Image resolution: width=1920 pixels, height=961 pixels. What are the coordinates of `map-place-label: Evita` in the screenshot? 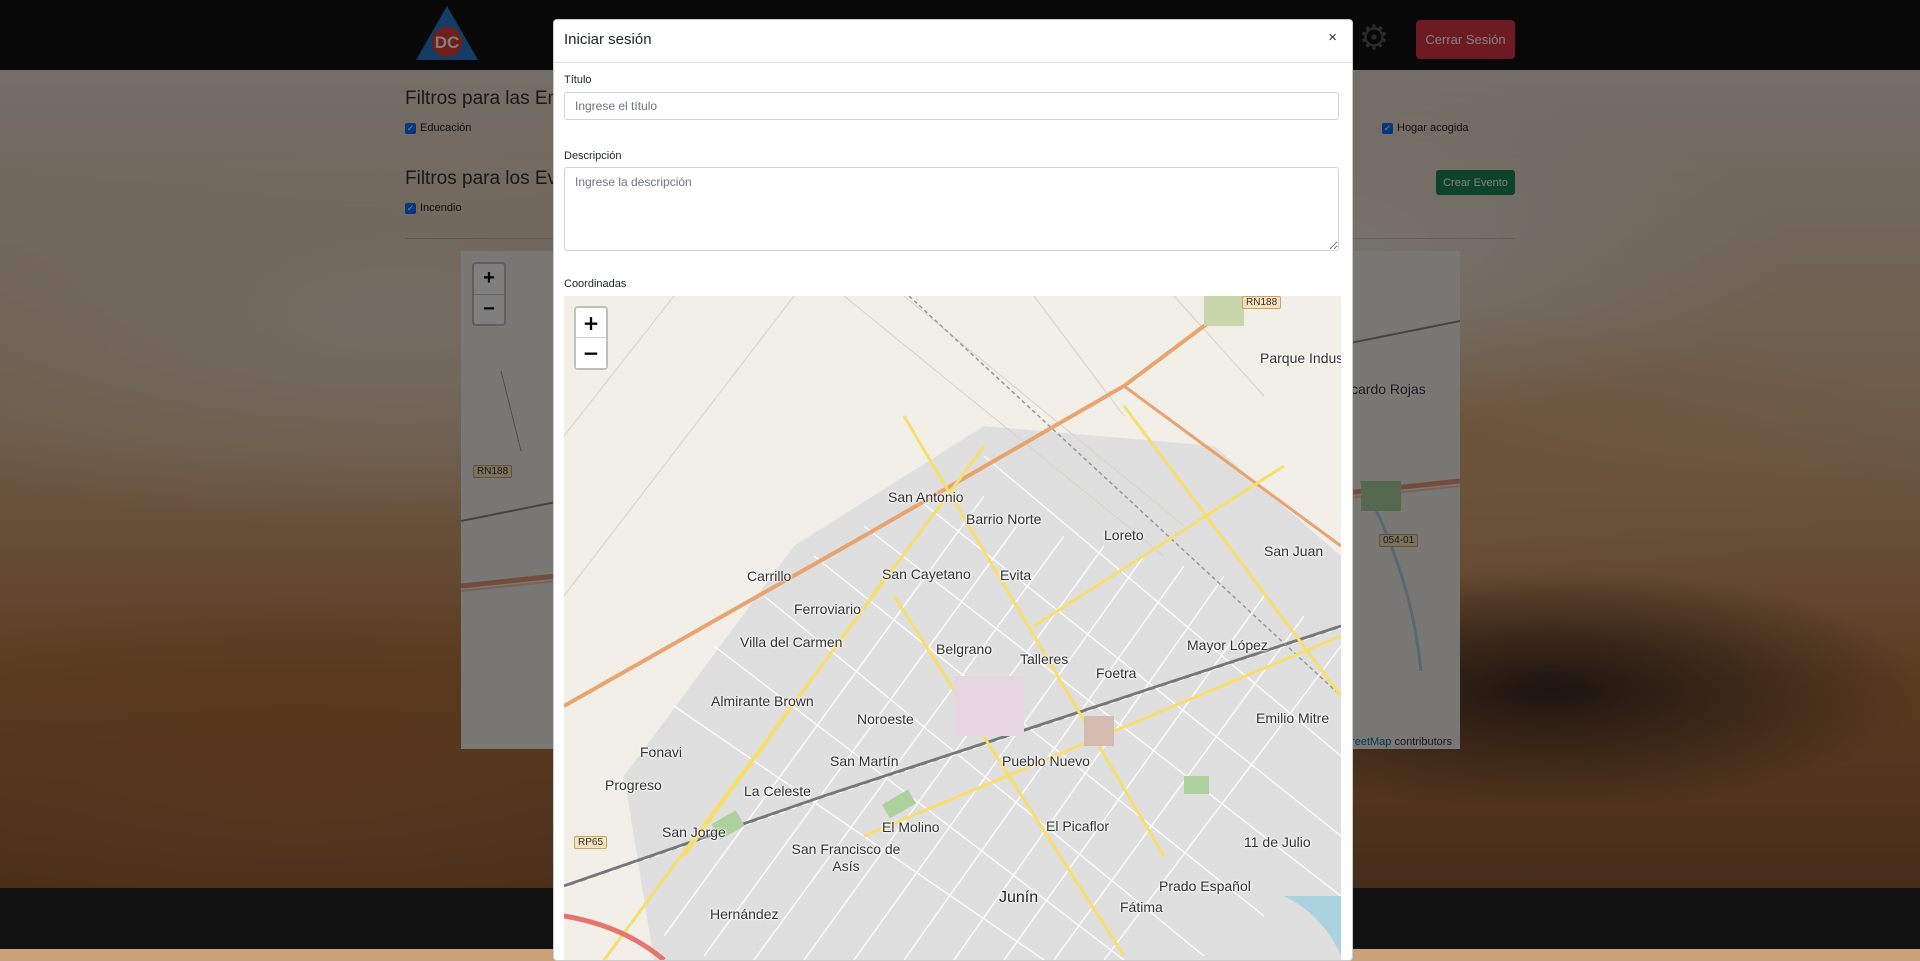 It's located at (1016, 575).